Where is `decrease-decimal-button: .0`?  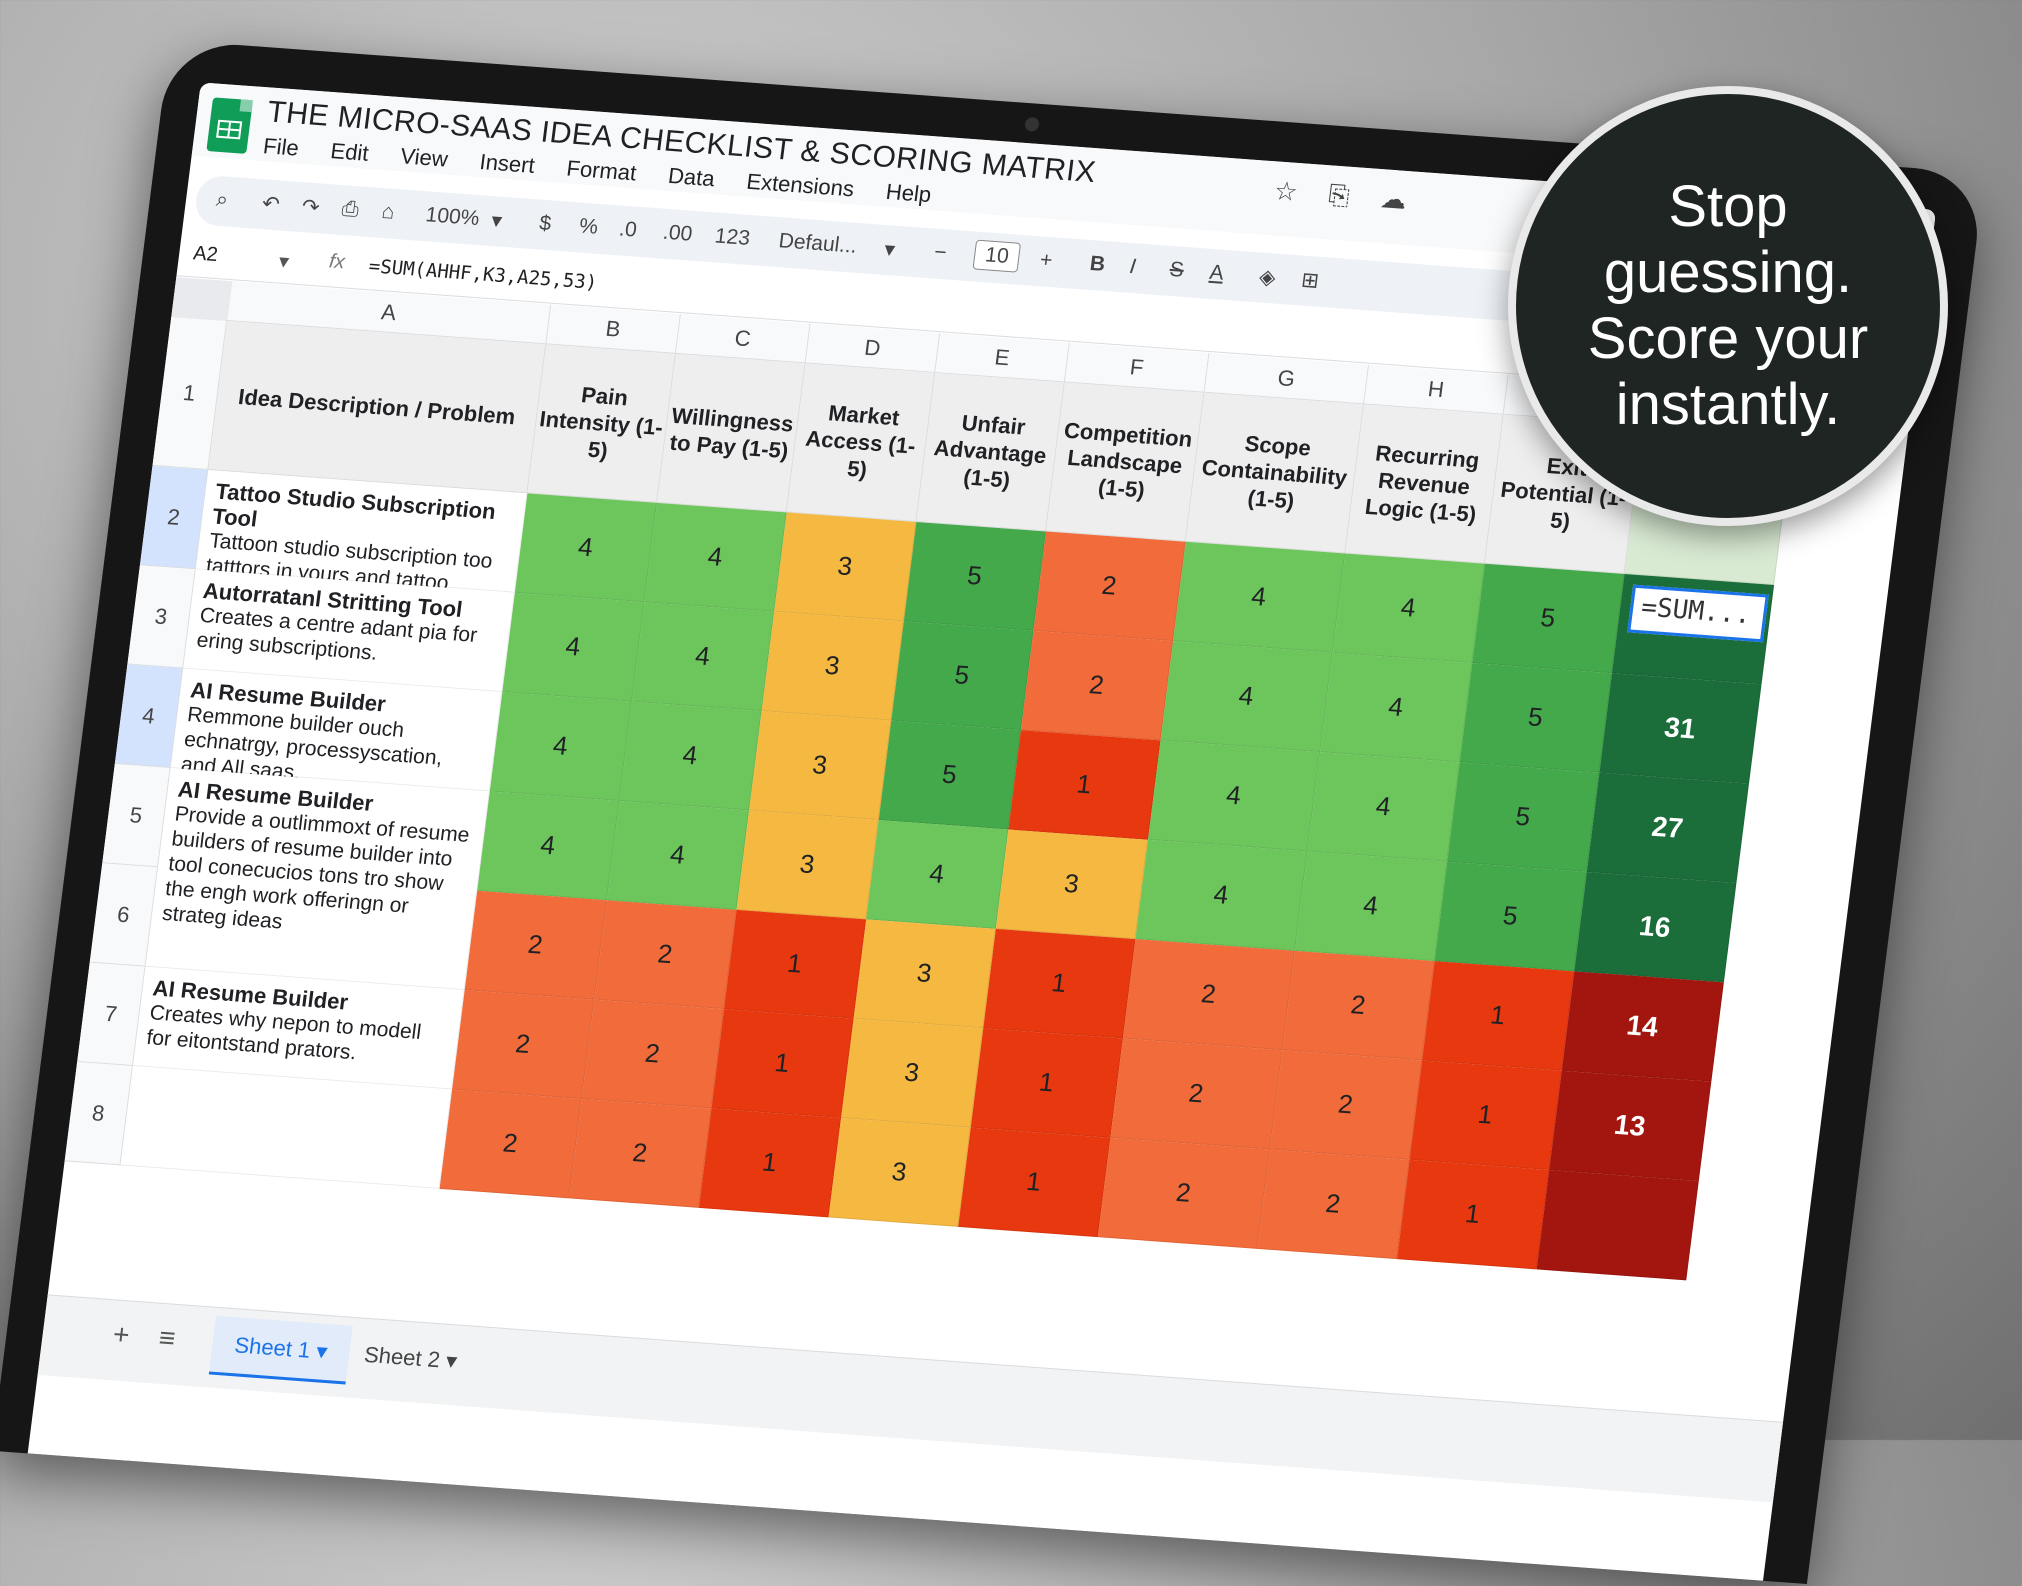
decrease-decimal-button: .0 is located at coordinates (628, 229).